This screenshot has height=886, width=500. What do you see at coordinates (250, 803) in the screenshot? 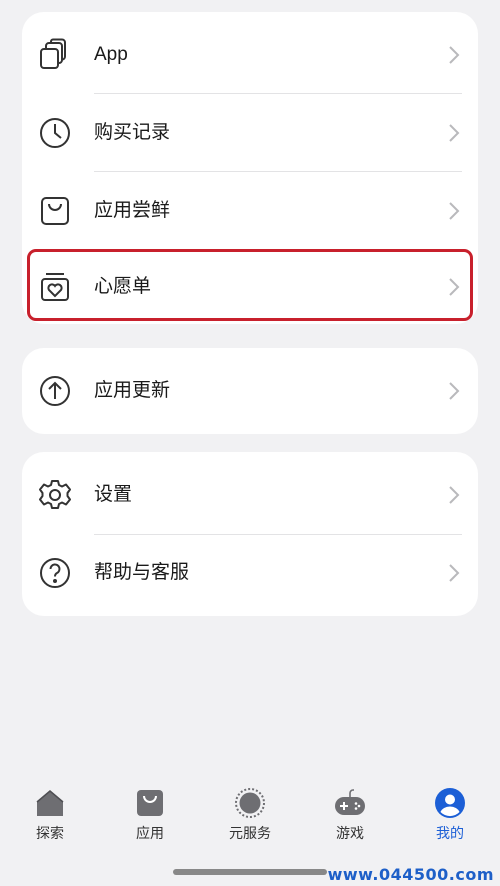
I see `atomic-service-icon` at bounding box center [250, 803].